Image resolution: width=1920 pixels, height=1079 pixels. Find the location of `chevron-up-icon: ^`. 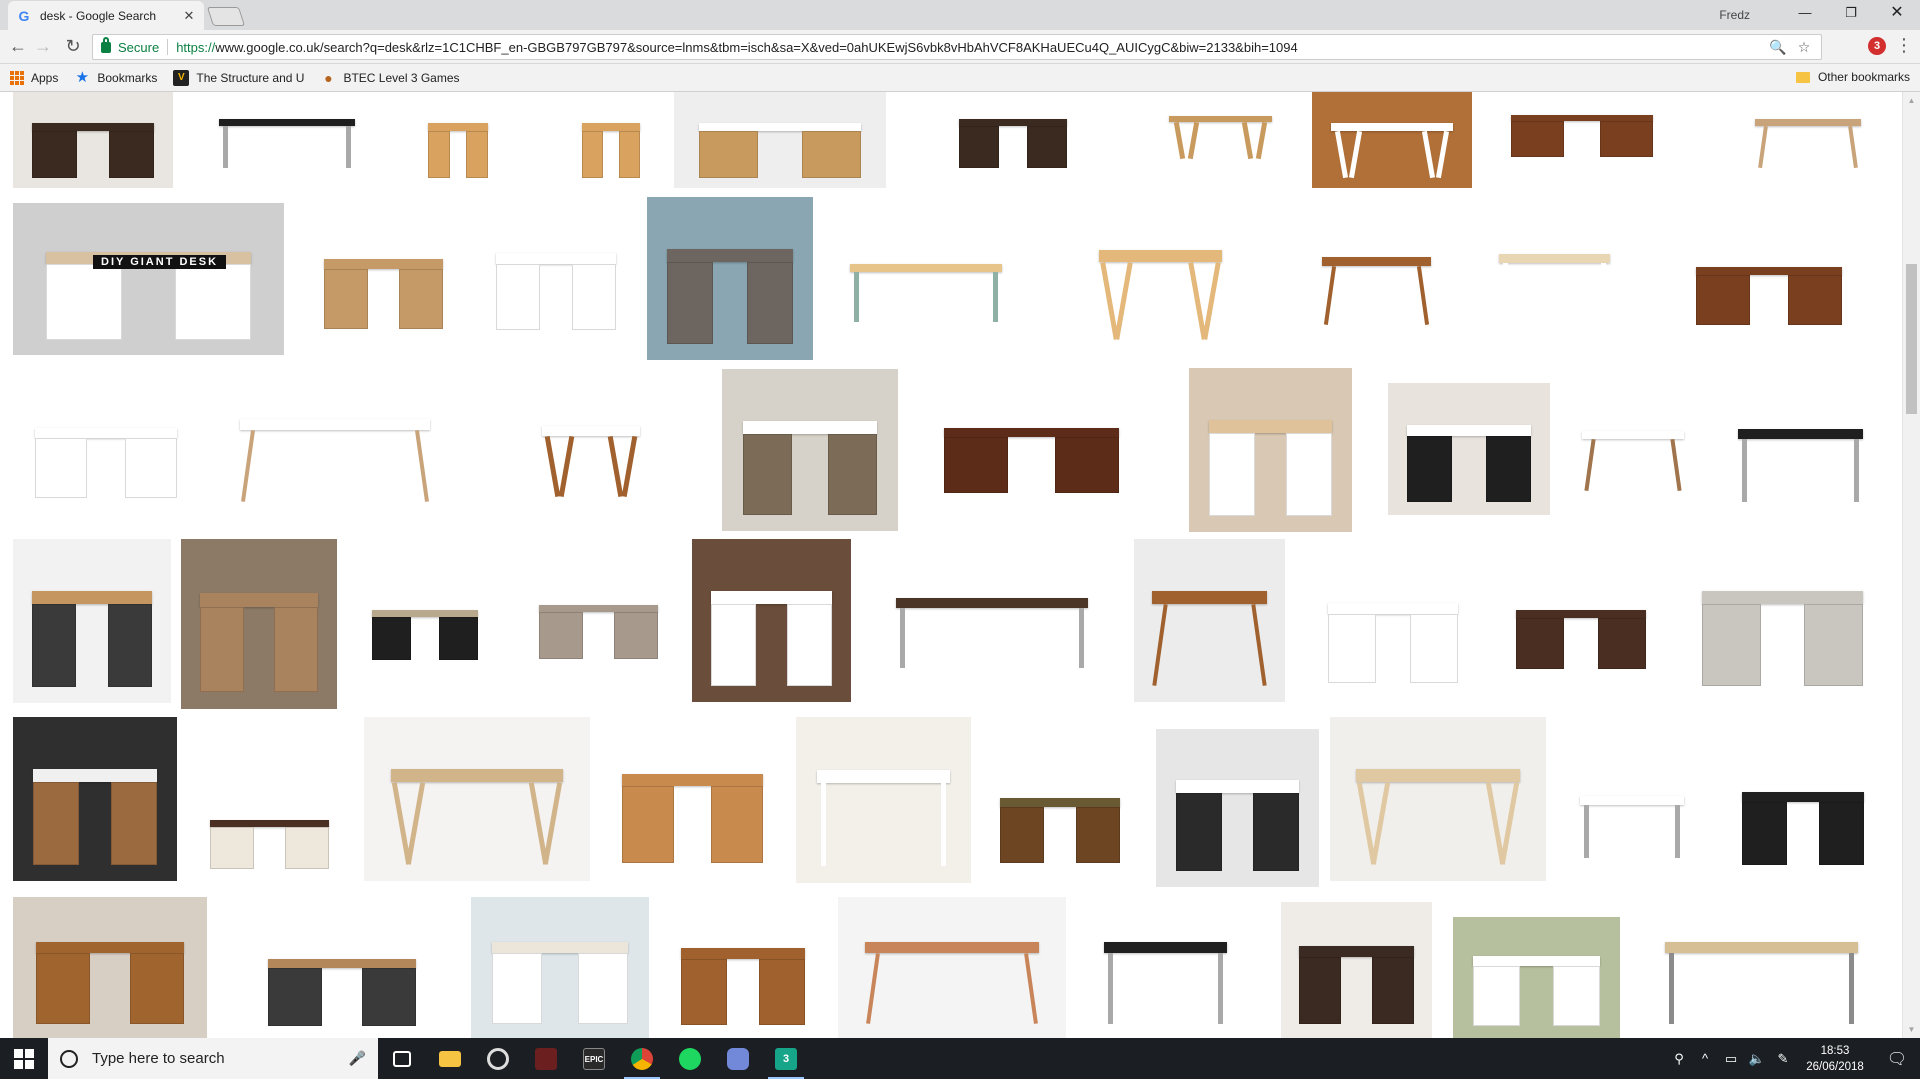

chevron-up-icon: ^ is located at coordinates (1705, 1058).